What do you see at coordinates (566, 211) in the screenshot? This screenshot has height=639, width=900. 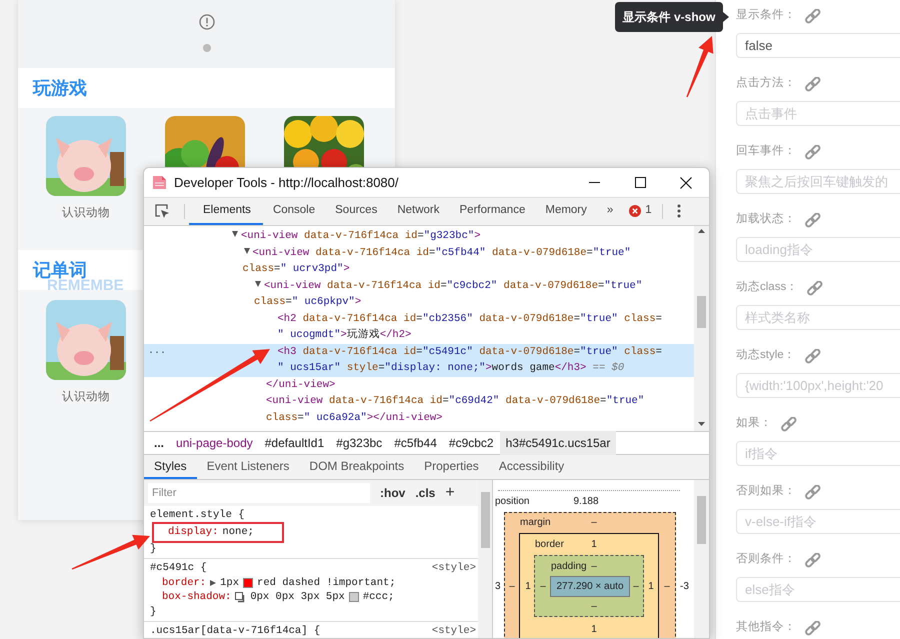 I see `tab: Memory` at bounding box center [566, 211].